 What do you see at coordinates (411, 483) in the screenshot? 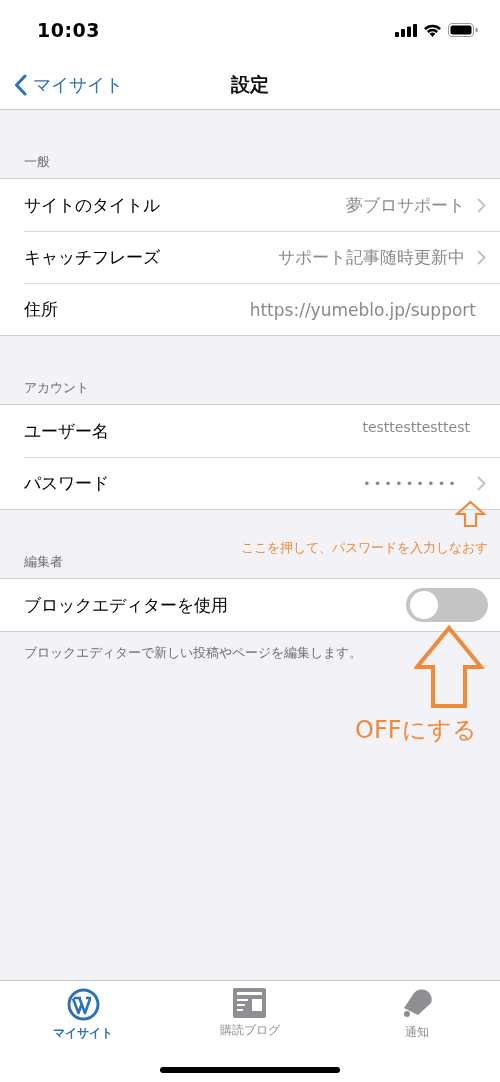
I see `password-dots: •••••••••` at bounding box center [411, 483].